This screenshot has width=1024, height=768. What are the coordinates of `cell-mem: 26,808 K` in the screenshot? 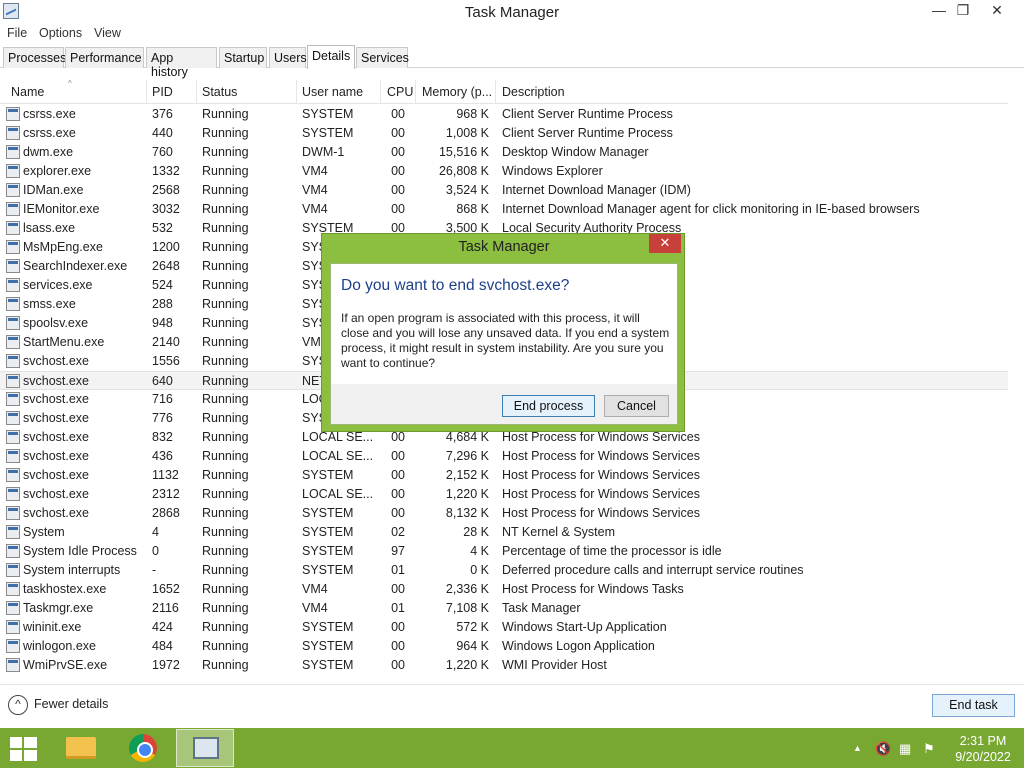 It's located at (463, 171).